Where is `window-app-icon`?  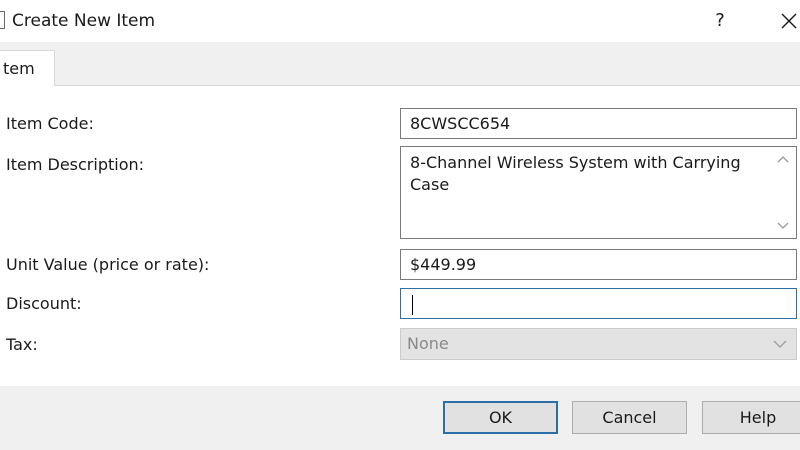
window-app-icon is located at coordinates (2, 20).